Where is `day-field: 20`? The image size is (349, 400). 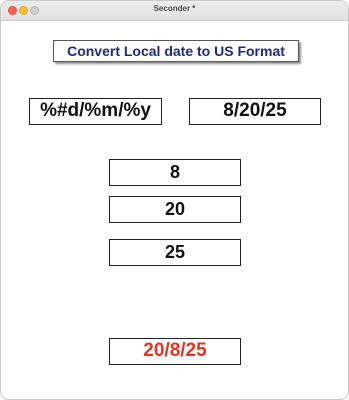 day-field: 20 is located at coordinates (175, 209).